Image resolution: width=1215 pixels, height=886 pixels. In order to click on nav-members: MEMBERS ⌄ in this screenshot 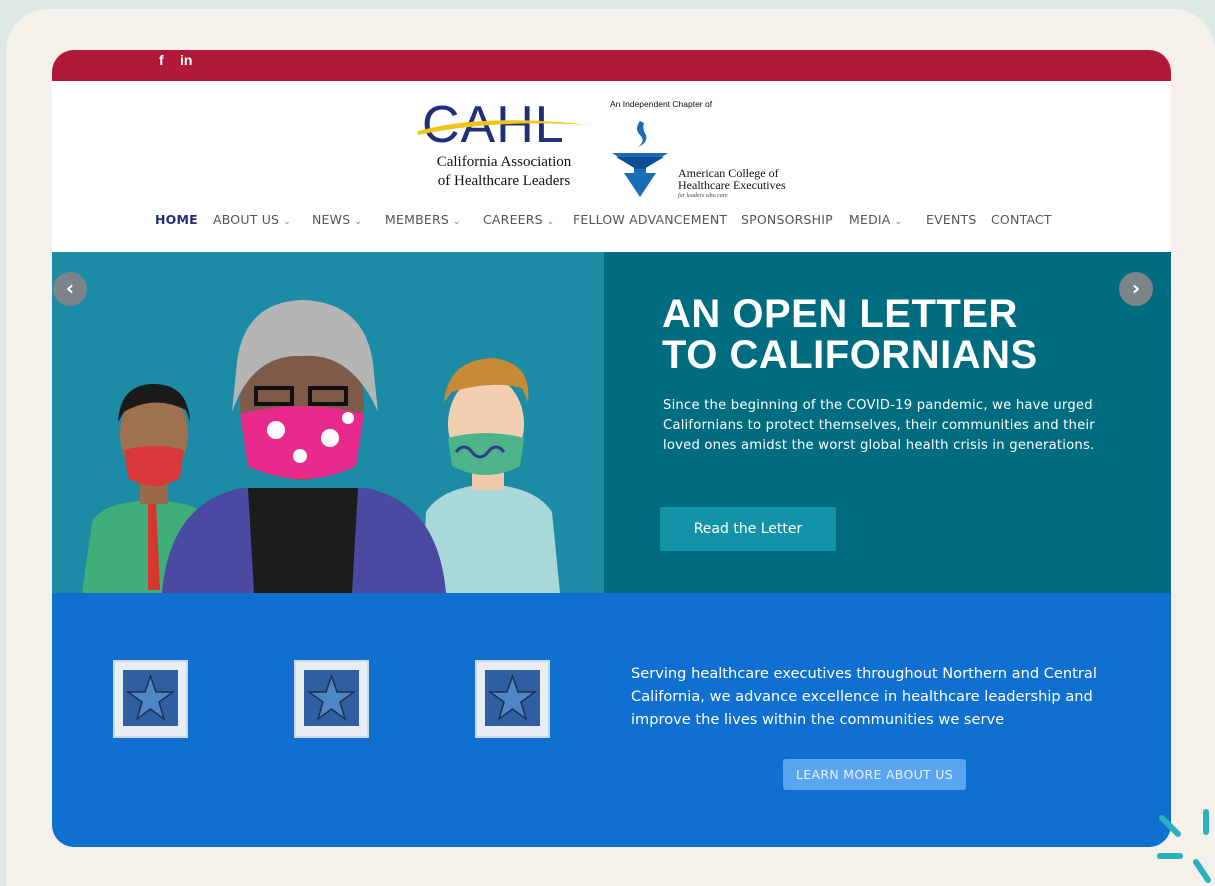, I will do `click(423, 219)`.